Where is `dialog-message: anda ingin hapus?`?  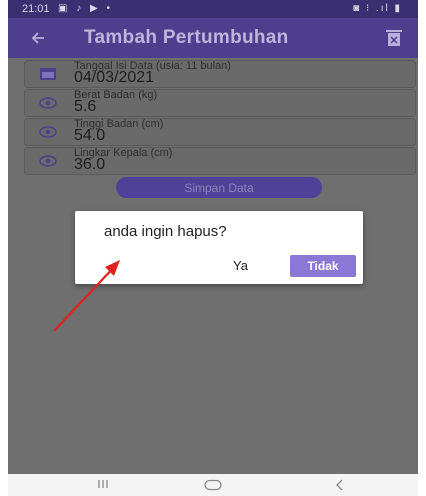
dialog-message: anda ingin hapus? is located at coordinates (165, 231).